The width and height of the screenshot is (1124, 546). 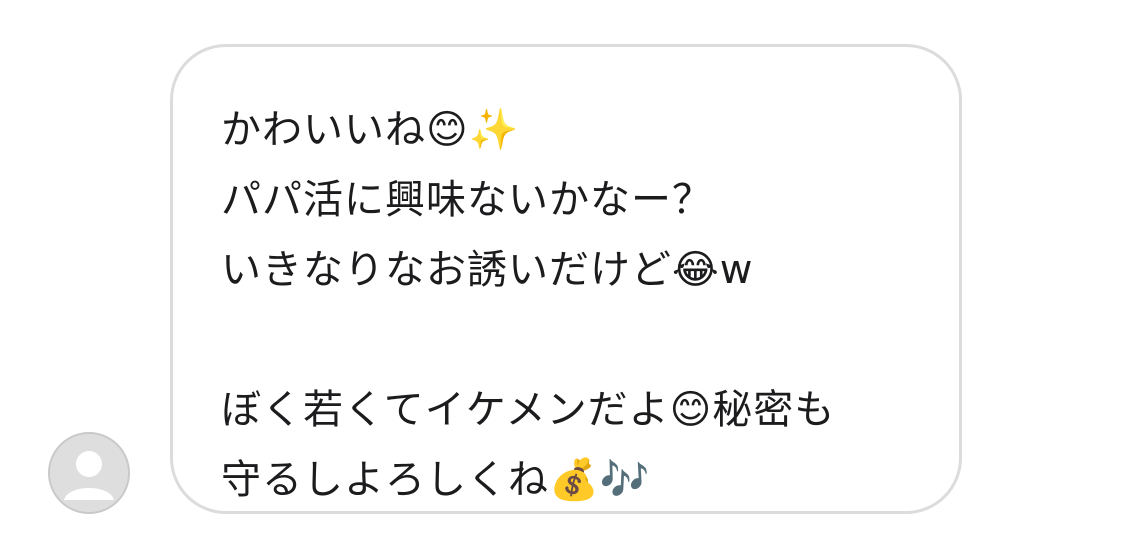 I want to click on sender-avatar, so click(x=89, y=473).